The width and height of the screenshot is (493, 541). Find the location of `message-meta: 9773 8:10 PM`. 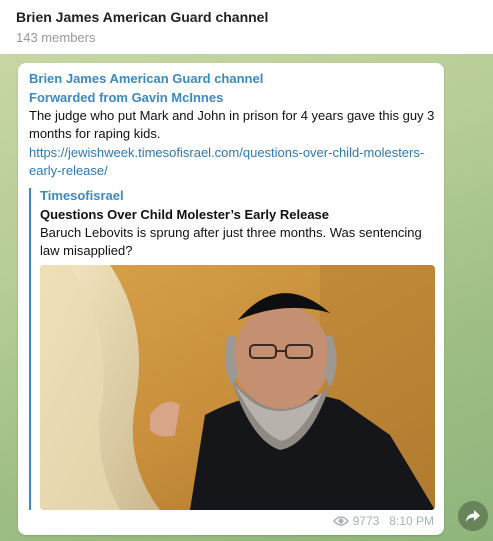

message-meta: 9773 8:10 PM is located at coordinates (383, 521).